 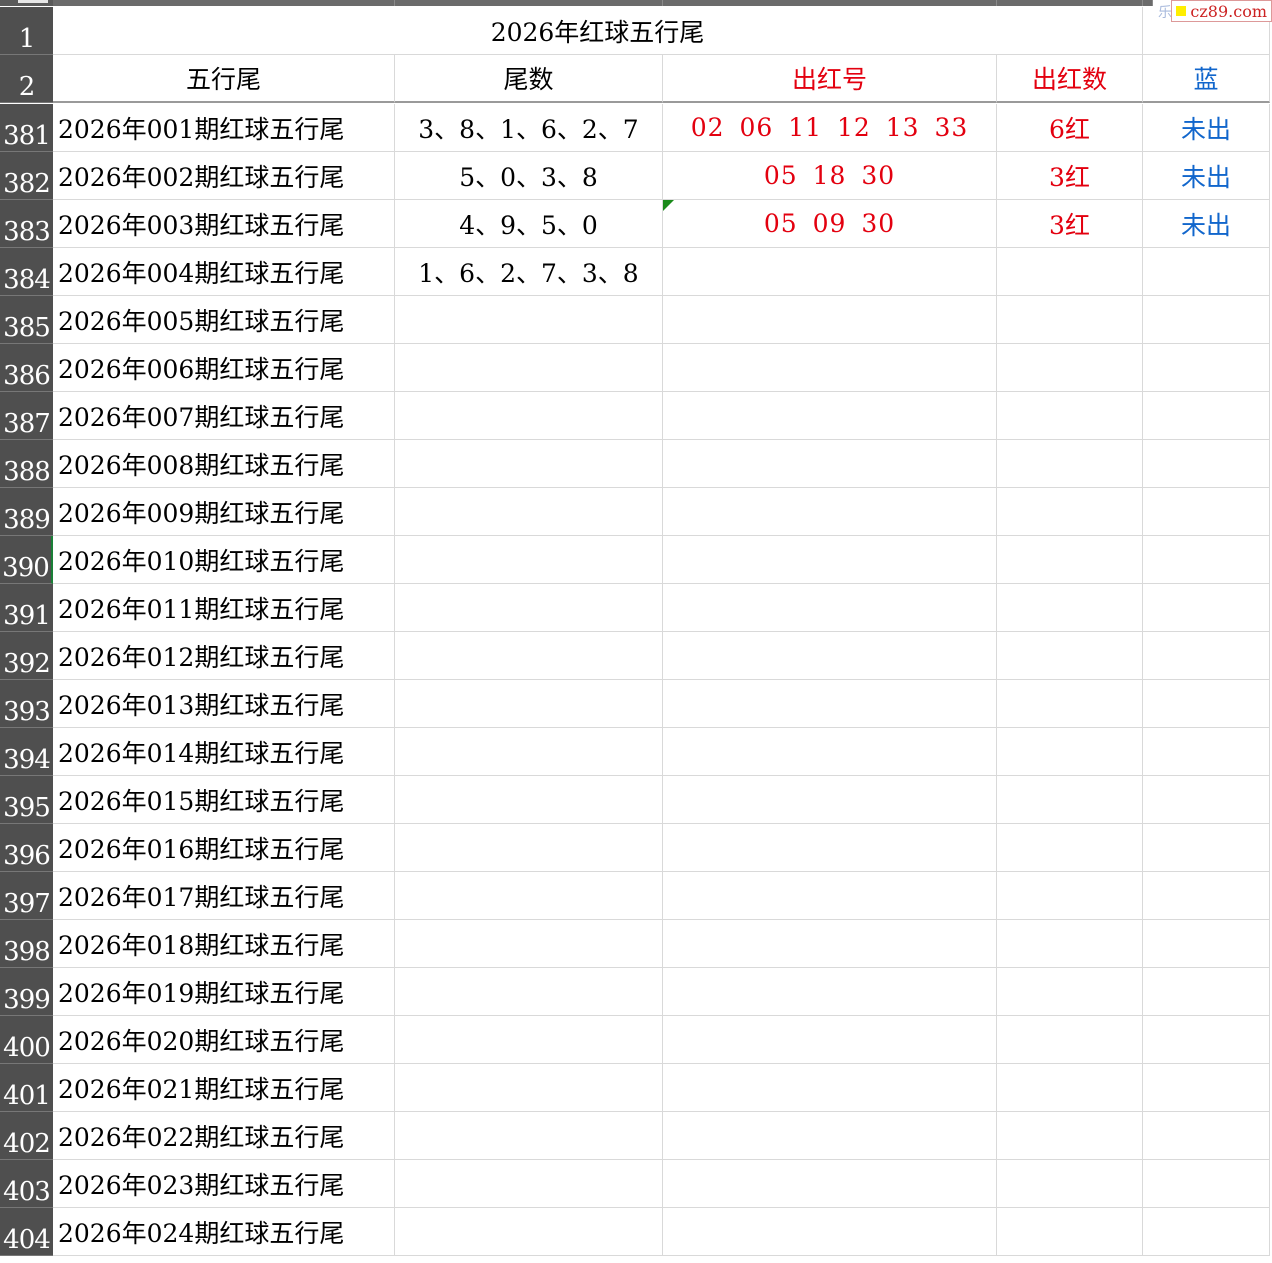 What do you see at coordinates (224, 3) in the screenshot?
I see `column-header-a` at bounding box center [224, 3].